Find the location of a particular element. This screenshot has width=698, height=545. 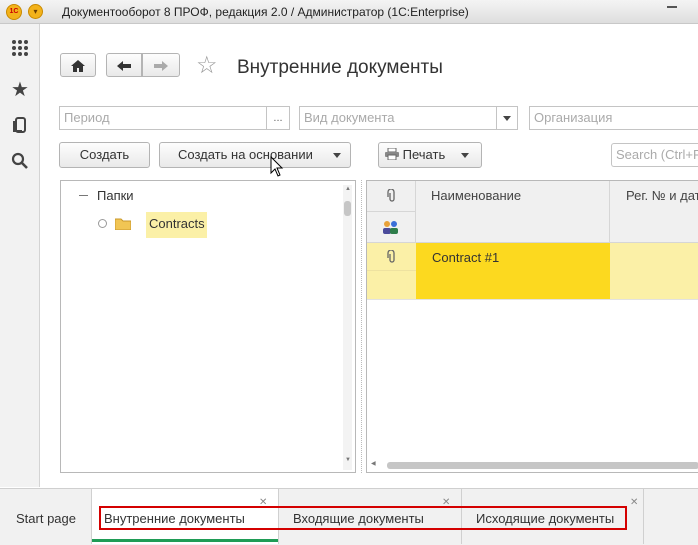

period-field: Период is located at coordinates (163, 118).